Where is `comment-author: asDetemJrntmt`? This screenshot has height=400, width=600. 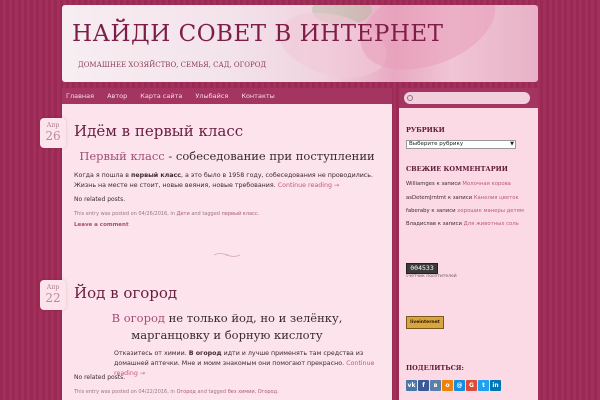 comment-author: asDetemJrntmt is located at coordinates (426, 198).